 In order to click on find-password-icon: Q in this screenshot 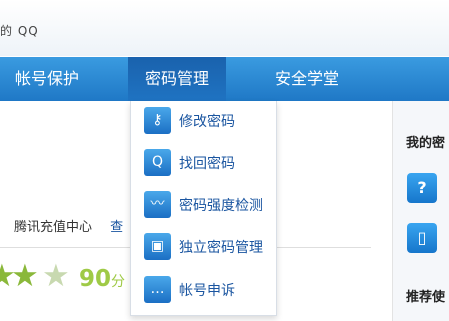, I will do `click(157, 162)`.